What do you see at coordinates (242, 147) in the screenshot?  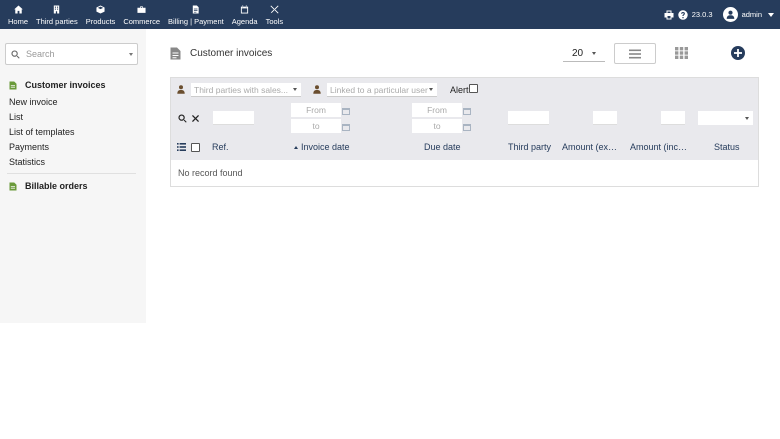 I see `column-header-ref: Ref.` at bounding box center [242, 147].